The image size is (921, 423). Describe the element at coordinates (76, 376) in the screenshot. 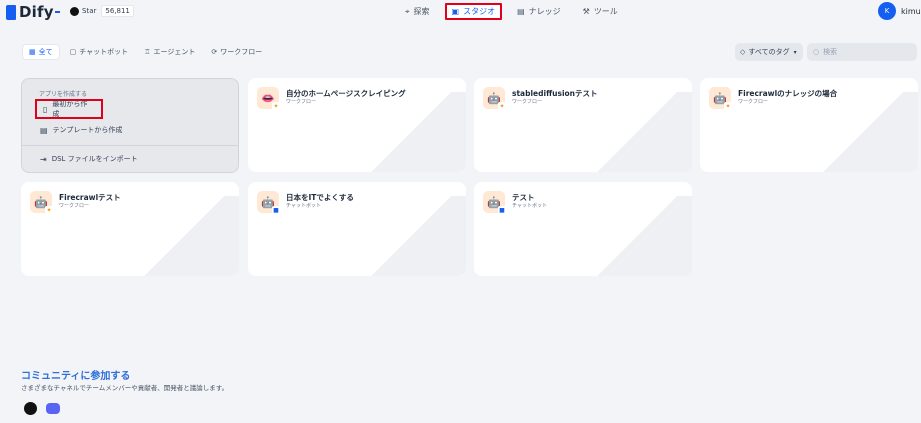

I see `community-title: コミュニティに参加する` at that location.